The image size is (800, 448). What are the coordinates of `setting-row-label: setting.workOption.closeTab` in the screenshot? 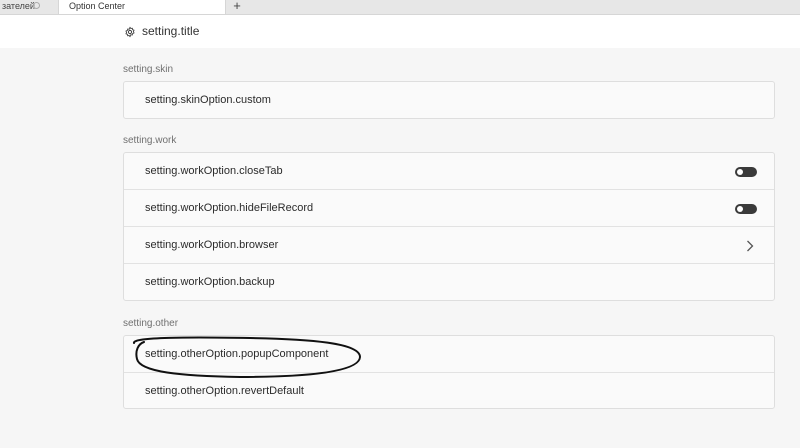 It's located at (214, 171).